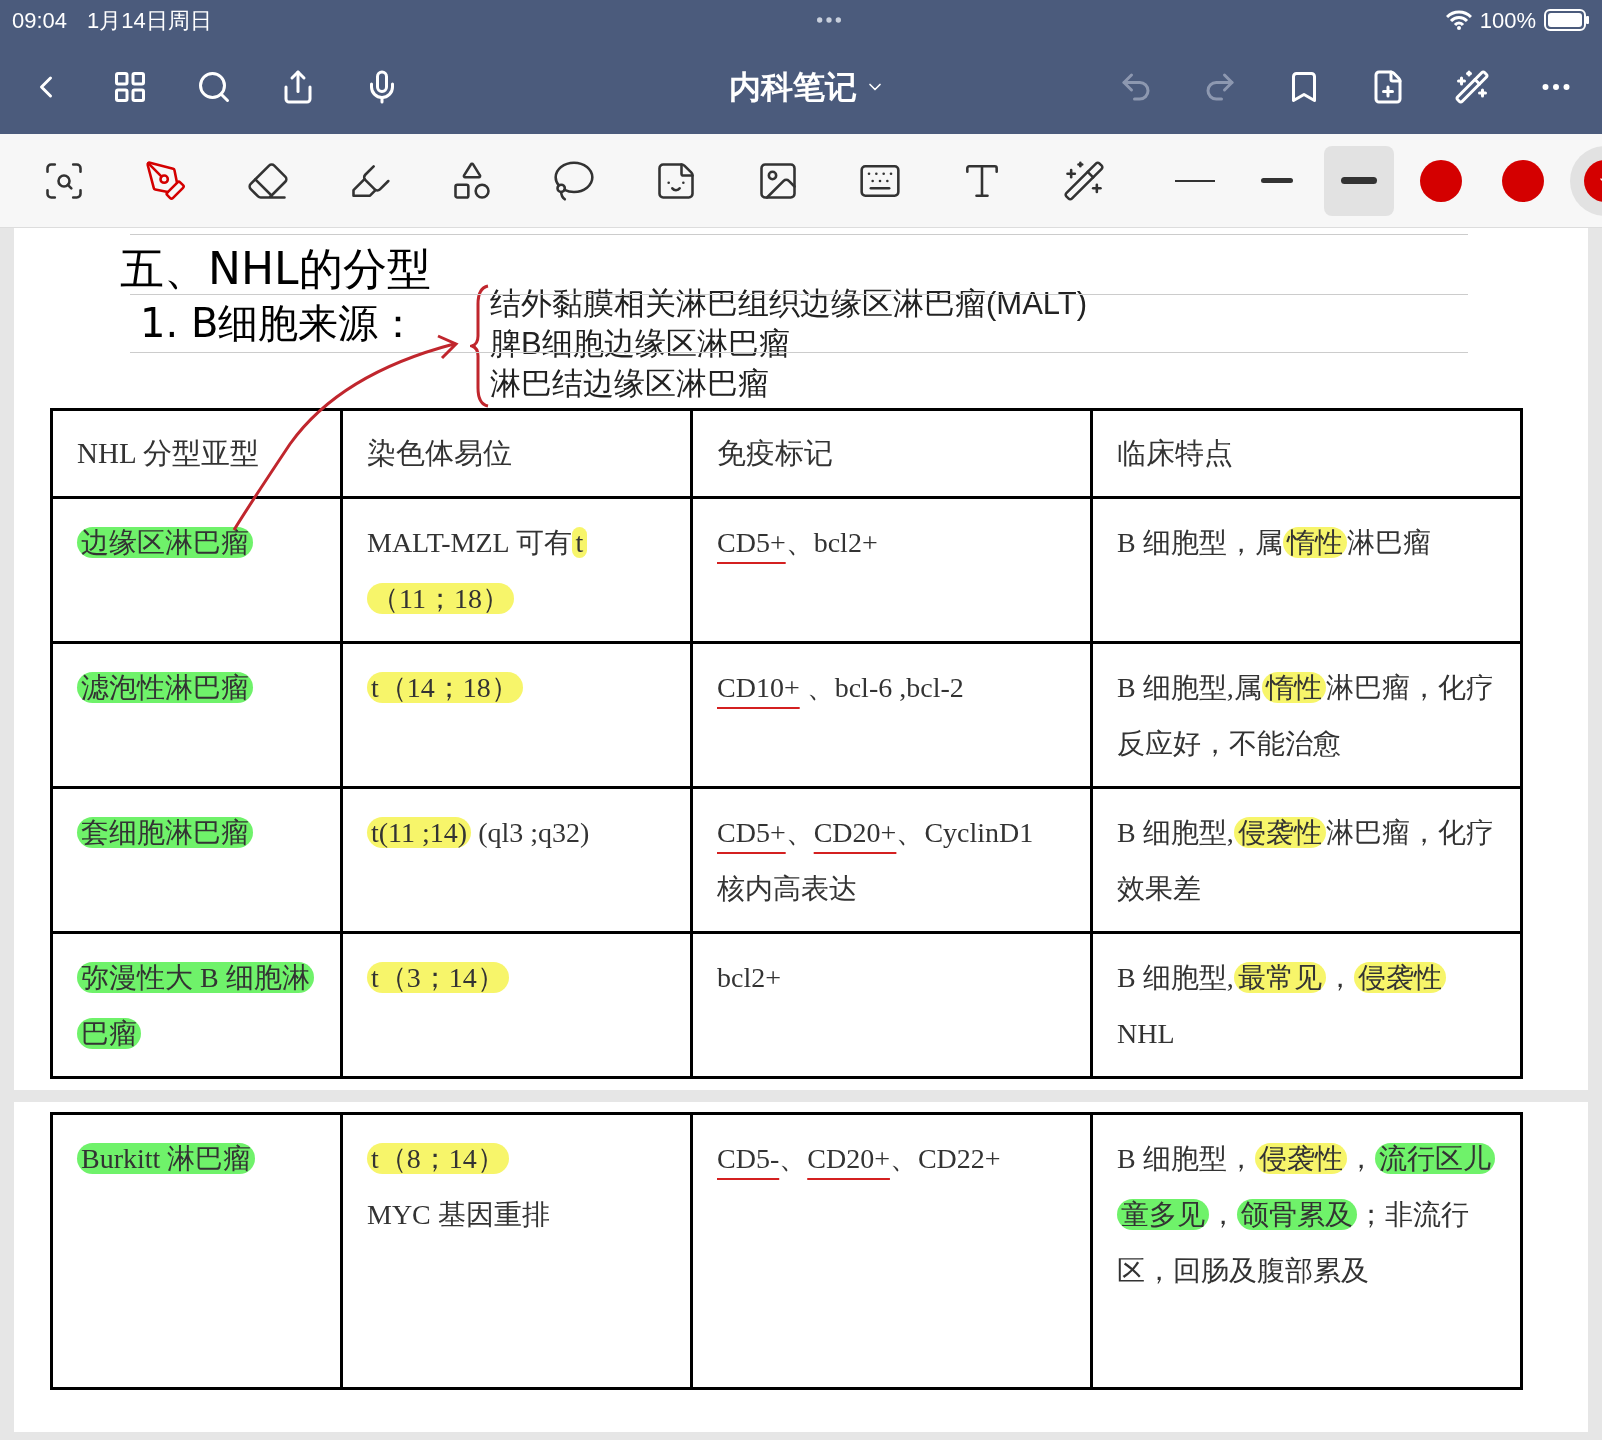  I want to click on table-cell: CD10+ 、bcl-6 ,bcl-2, so click(891, 715).